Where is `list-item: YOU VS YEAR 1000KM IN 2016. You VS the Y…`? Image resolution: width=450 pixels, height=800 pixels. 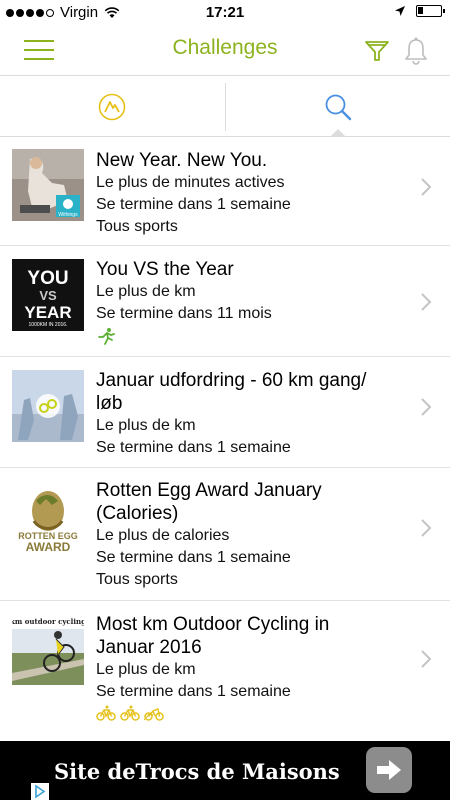 list-item: YOU VS YEAR 1000KM IN 2016. You VS the Y… is located at coordinates (225, 301).